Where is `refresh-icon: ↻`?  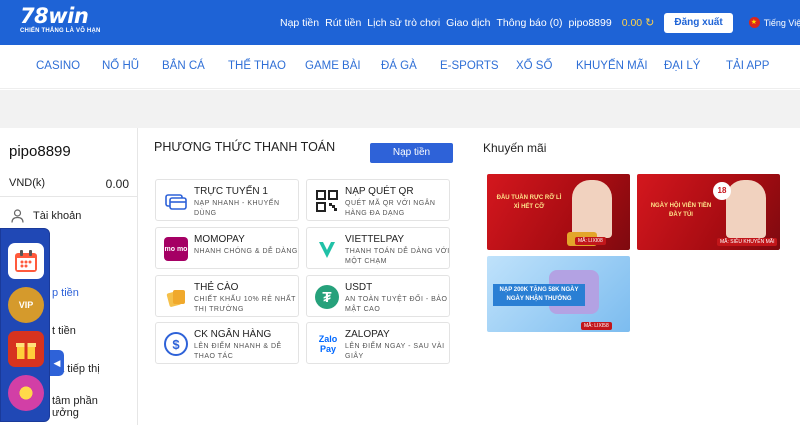 refresh-icon: ↻ is located at coordinates (649, 22).